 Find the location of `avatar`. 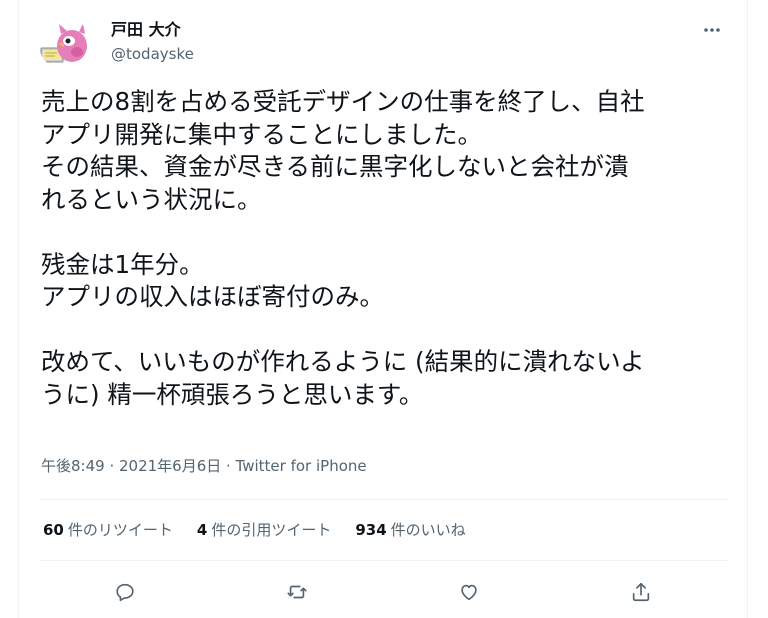

avatar is located at coordinates (65, 44).